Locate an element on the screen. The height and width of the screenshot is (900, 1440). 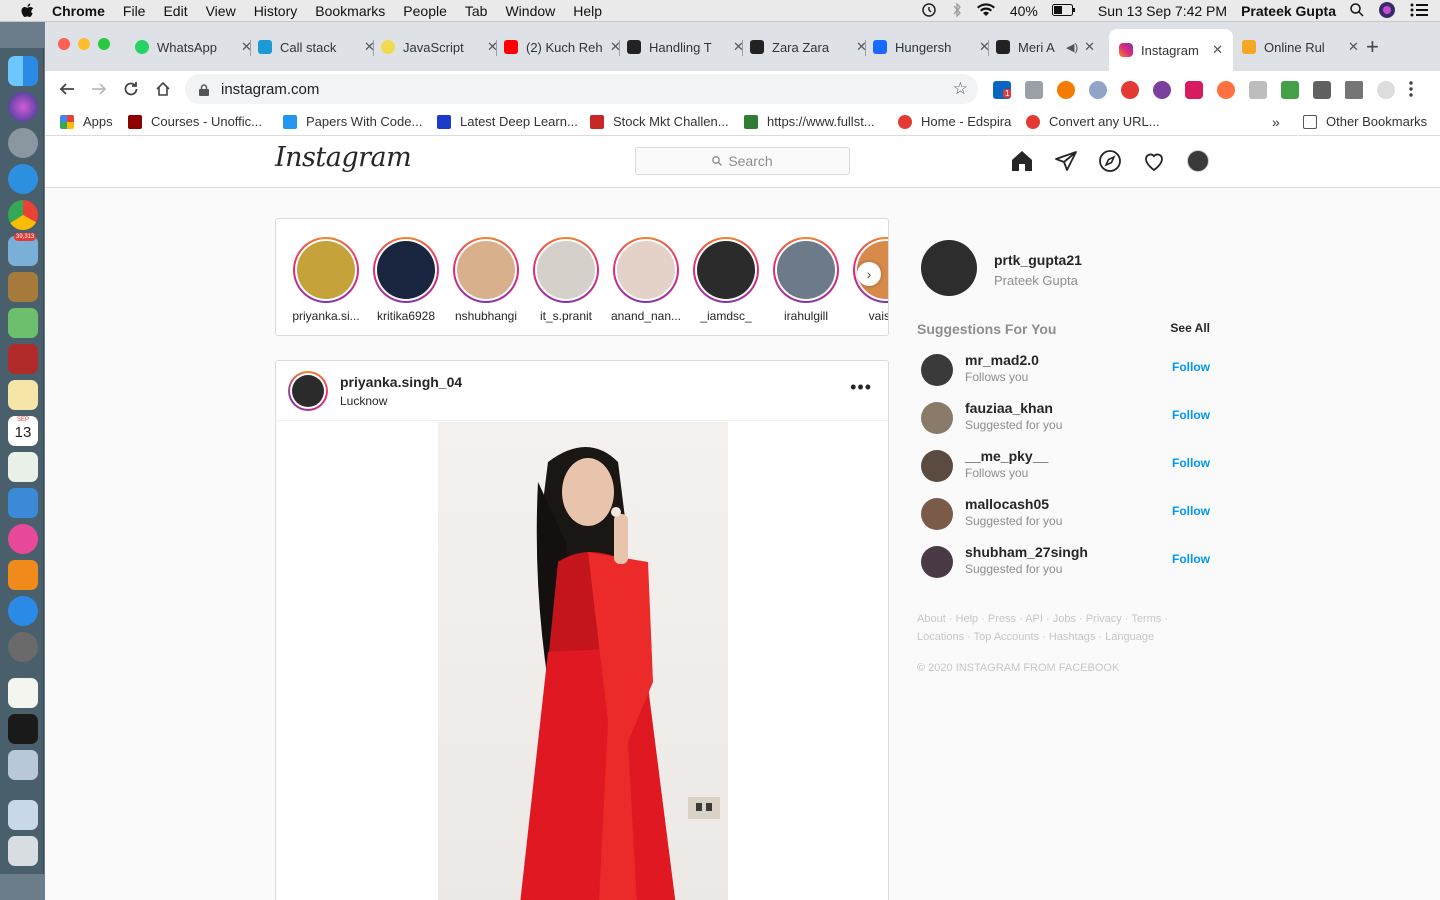
menu-history: History is located at coordinates (276, 11).